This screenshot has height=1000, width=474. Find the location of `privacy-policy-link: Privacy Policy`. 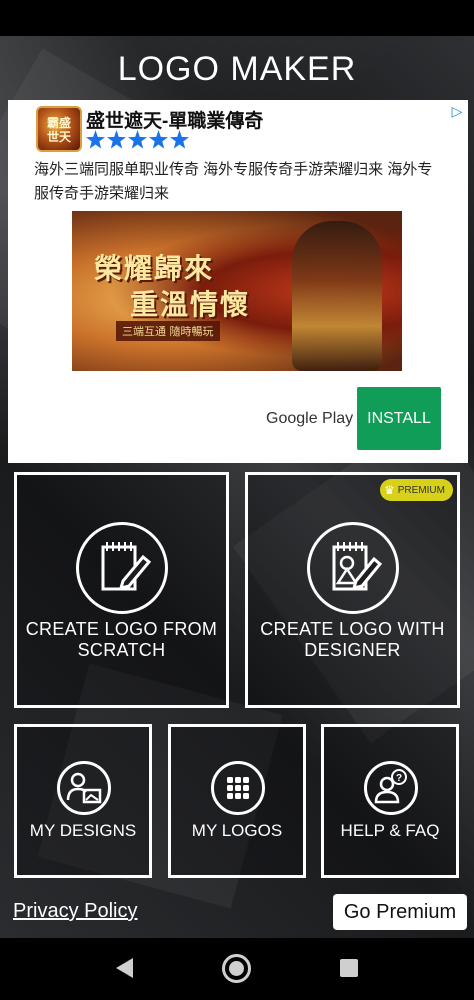

privacy-policy-link: Privacy Policy is located at coordinates (75, 911).